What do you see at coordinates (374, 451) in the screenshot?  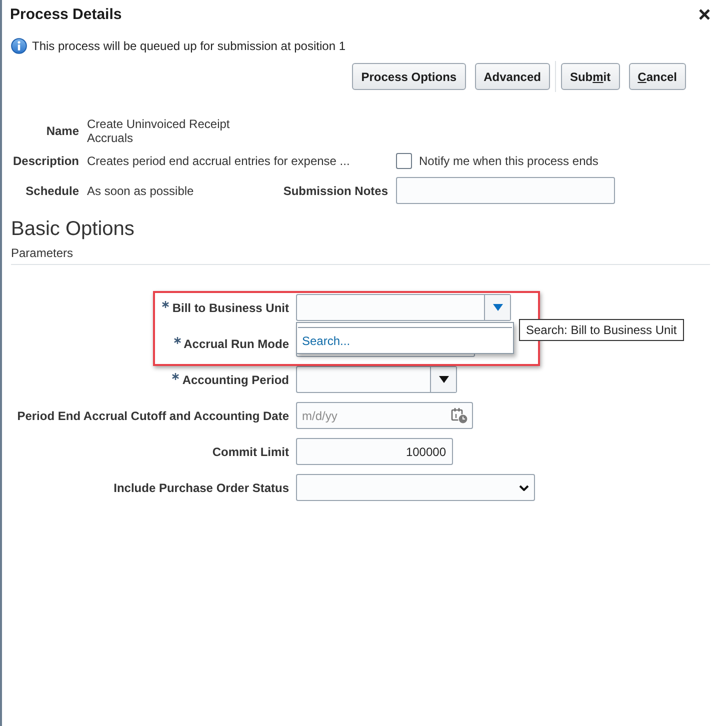 I see `number-field: 100000` at bounding box center [374, 451].